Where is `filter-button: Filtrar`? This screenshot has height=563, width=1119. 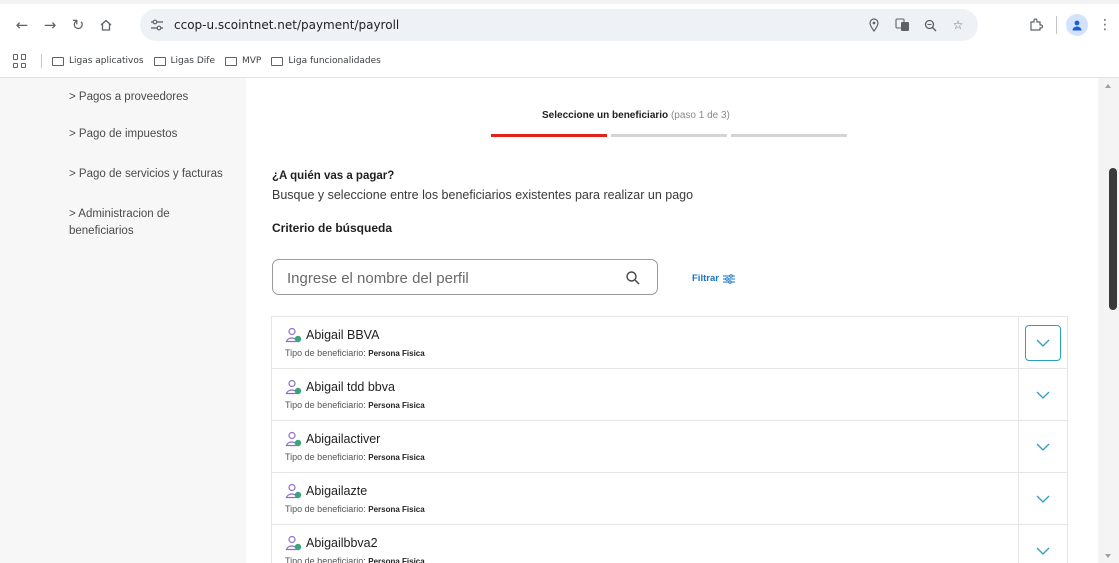 filter-button: Filtrar is located at coordinates (713, 278).